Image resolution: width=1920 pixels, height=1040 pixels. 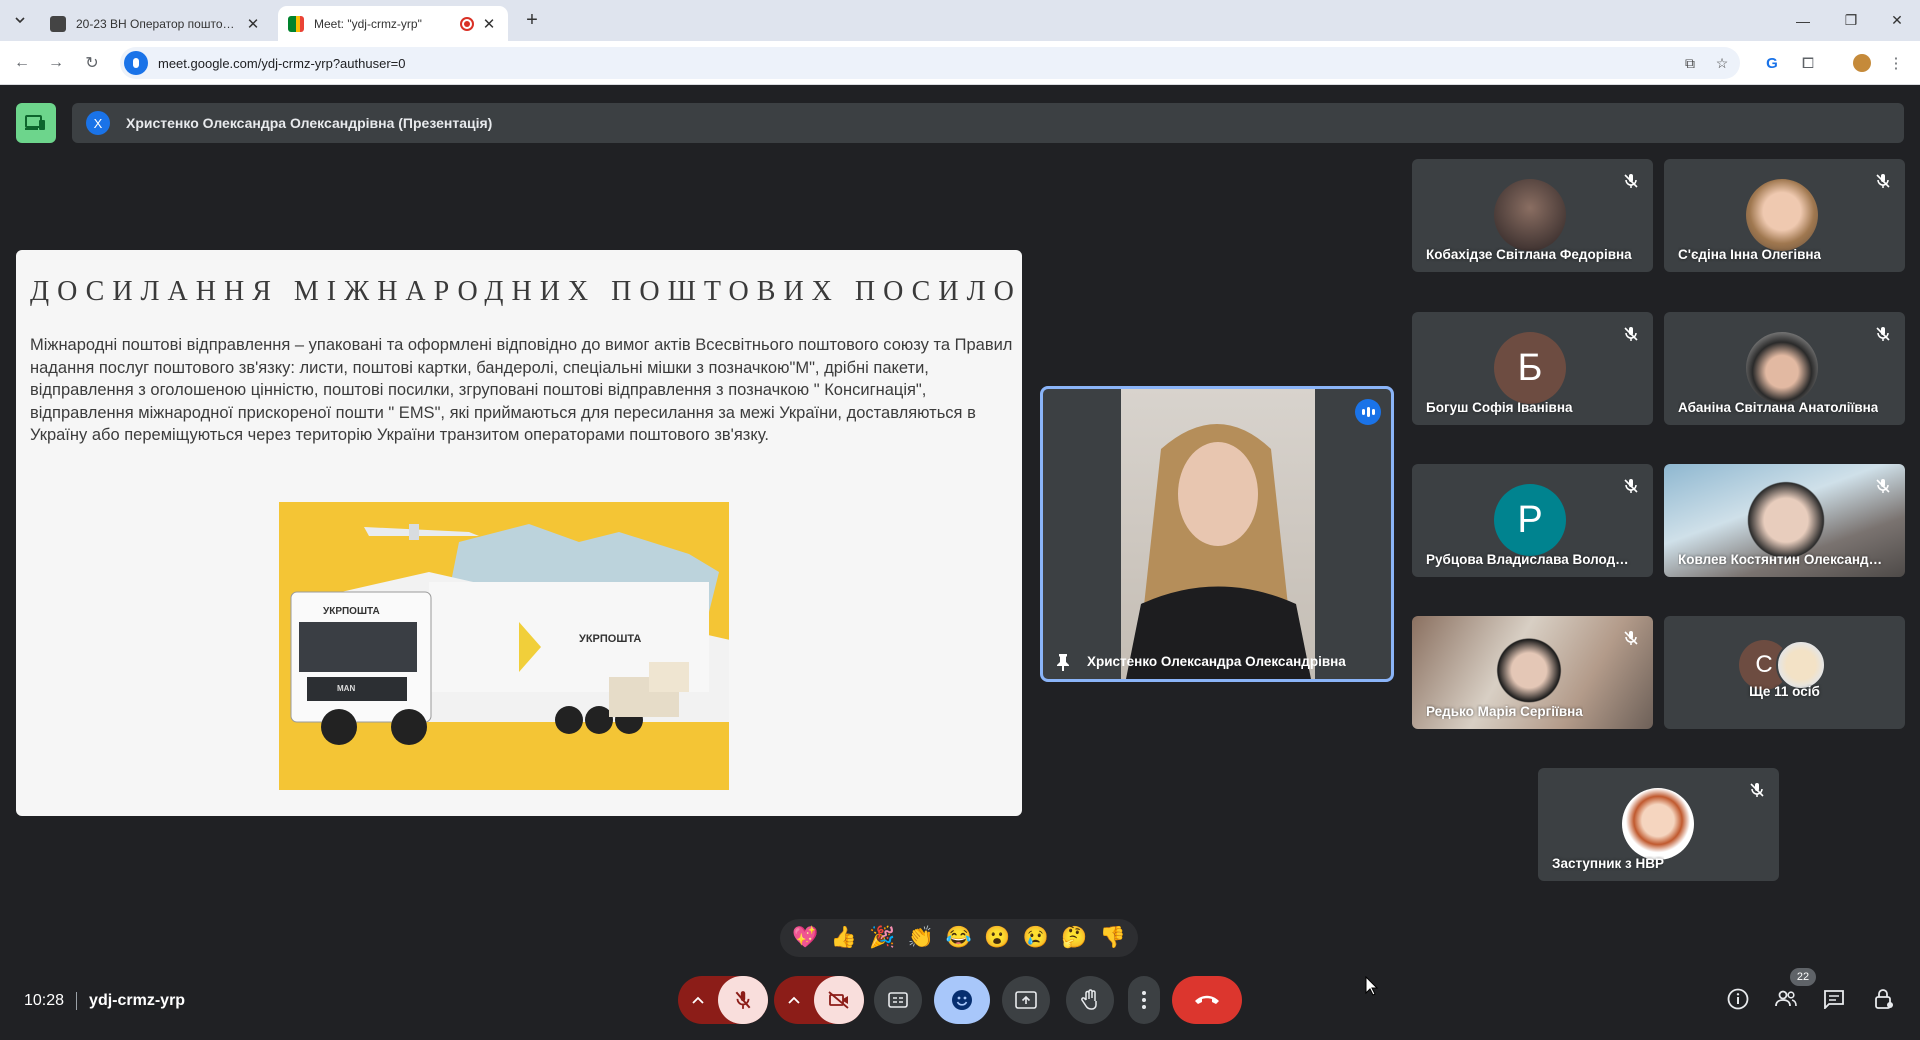 I want to click on minimize-icon: —, so click(x=1803, y=20).